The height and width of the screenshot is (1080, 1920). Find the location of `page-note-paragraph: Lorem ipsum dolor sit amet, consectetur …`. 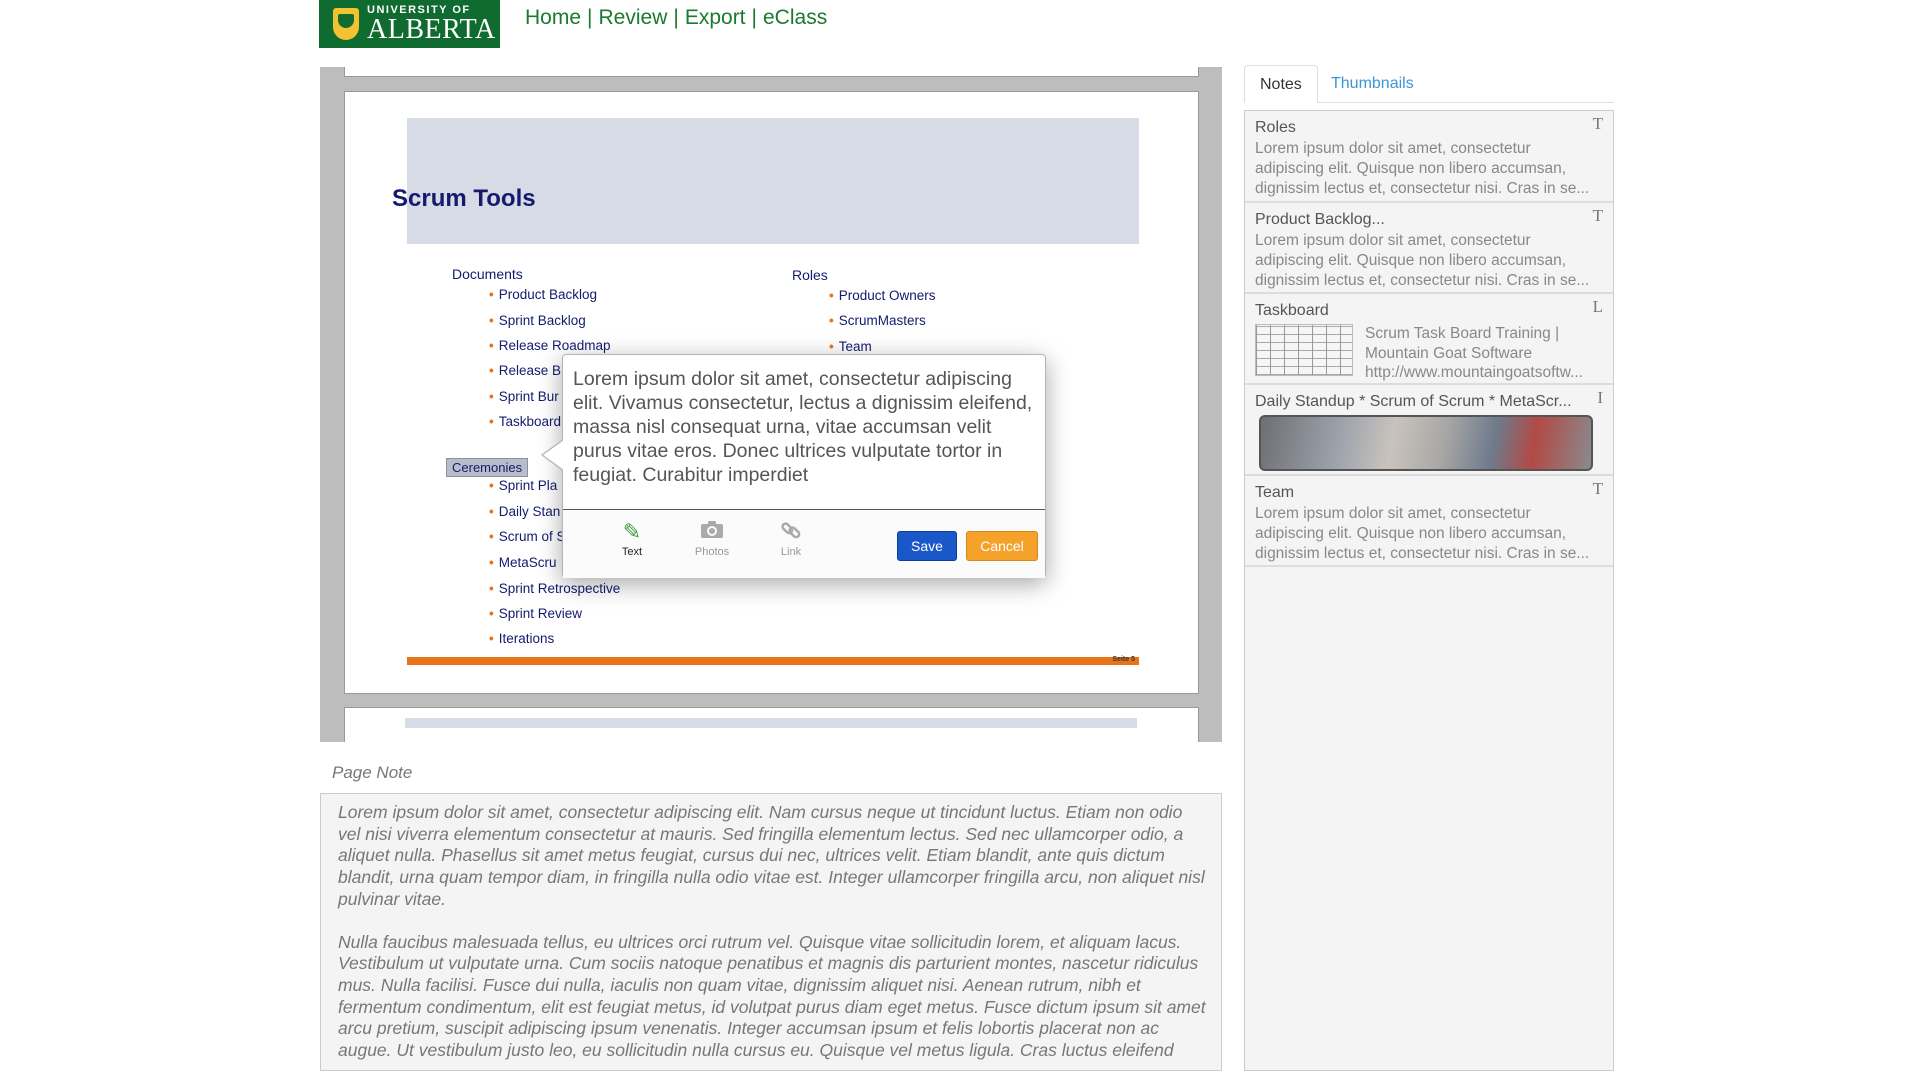

page-note-paragraph: Lorem ipsum dolor sit amet, consectetur … is located at coordinates (771, 855).